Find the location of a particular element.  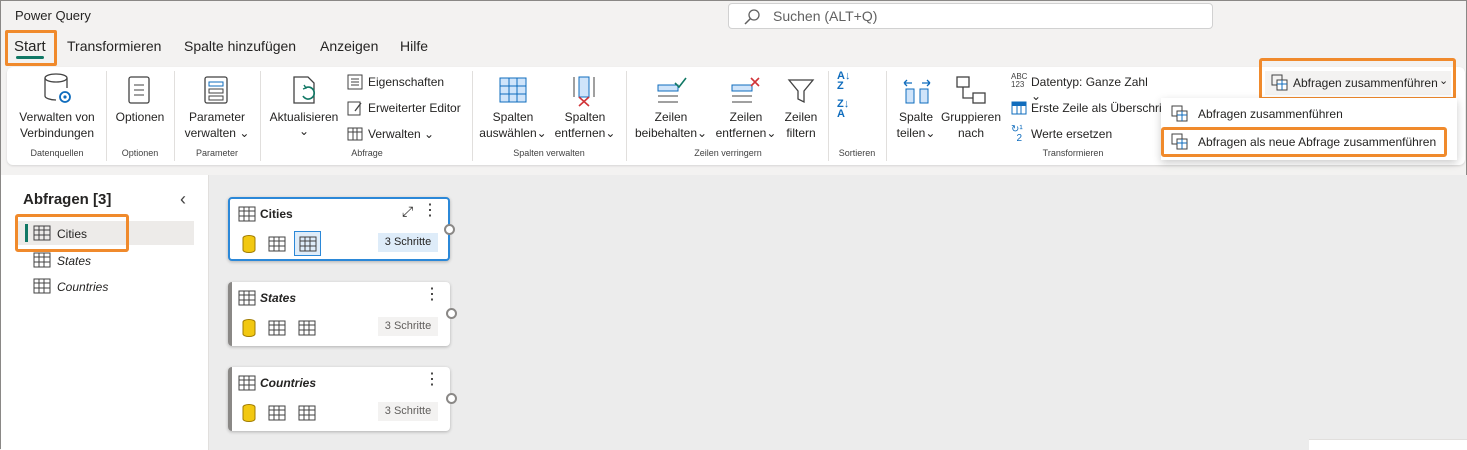

merge-queries-button: Abfragen zusammenführen ⌄ is located at coordinates (1358, 83).